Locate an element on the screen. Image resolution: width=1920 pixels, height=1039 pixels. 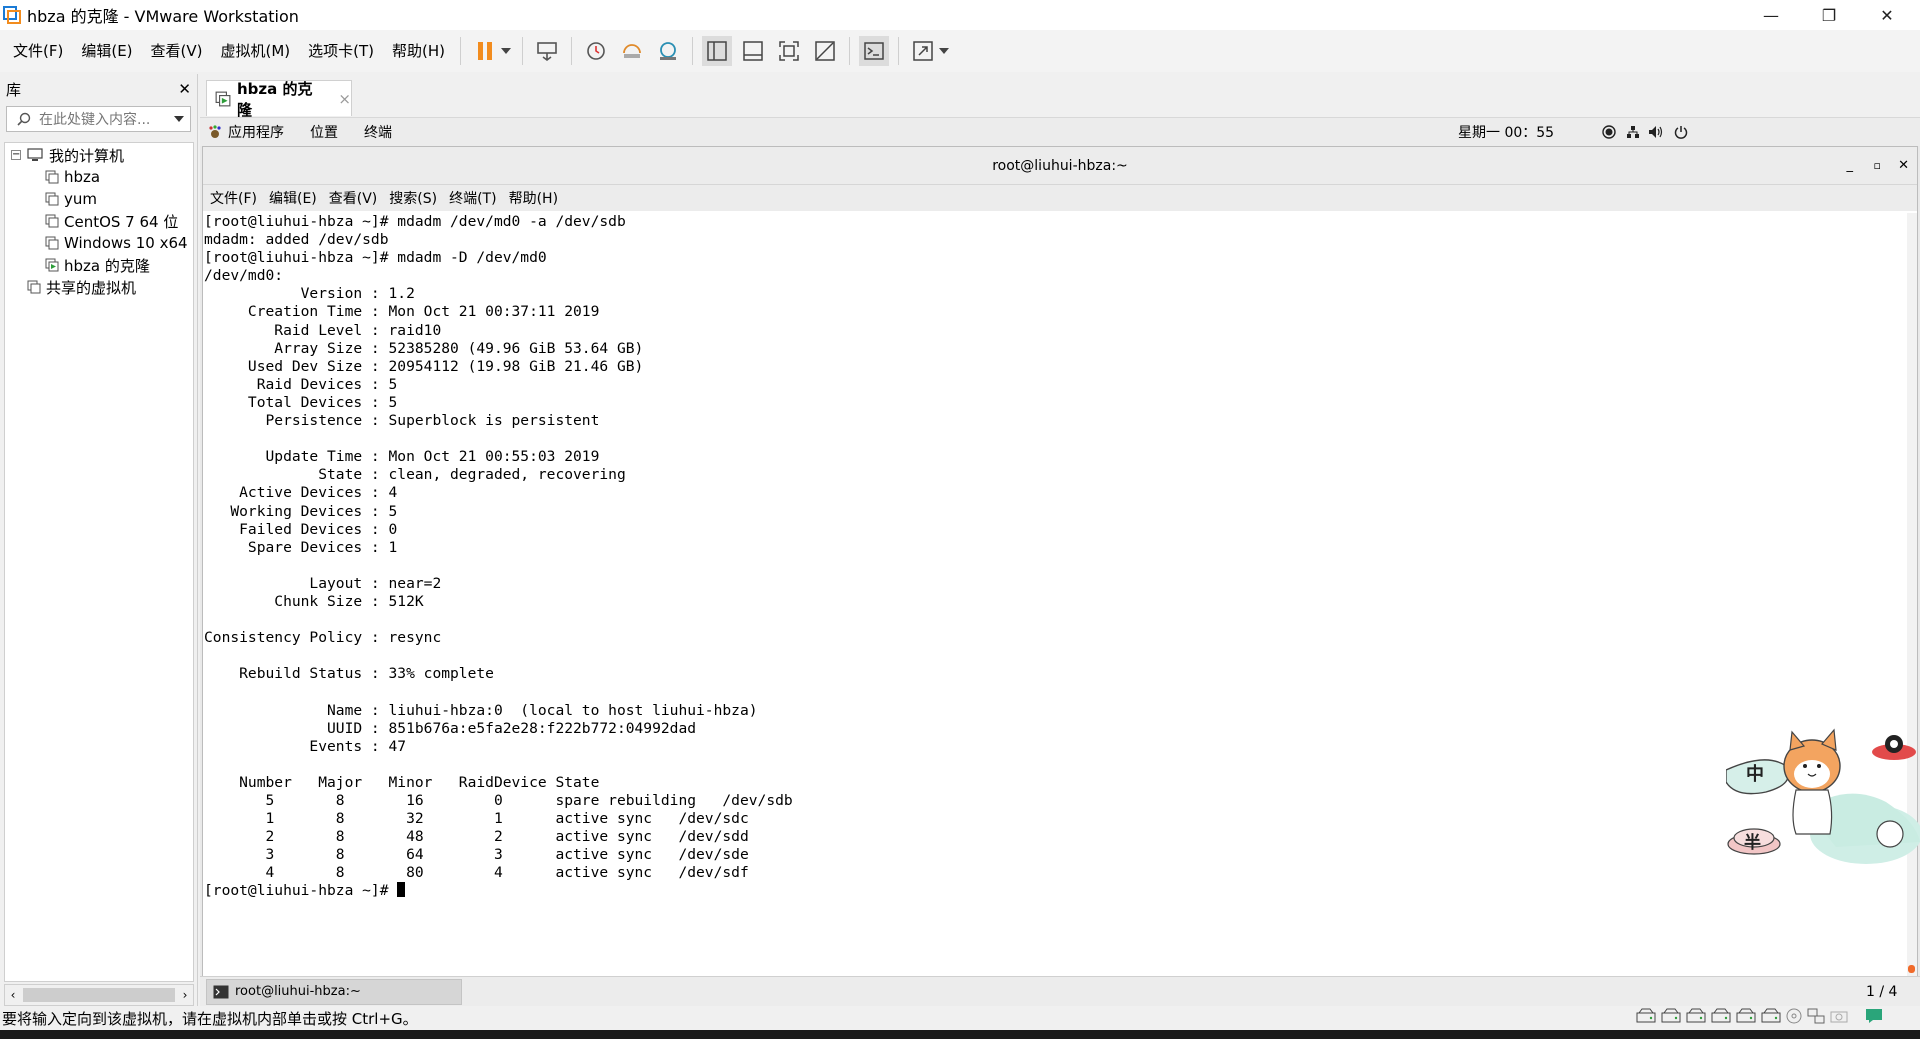
library-header: 库 ✕ is located at coordinates (98, 89).